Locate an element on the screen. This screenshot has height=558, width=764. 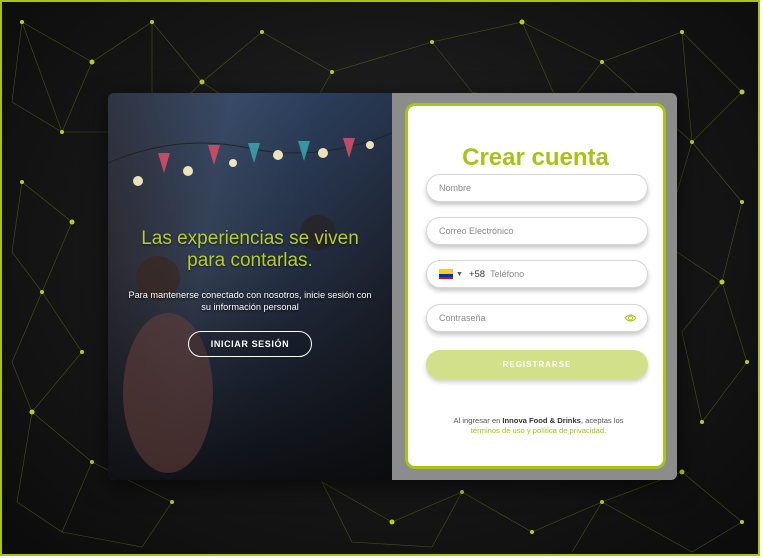
chevron-down-icon: ▼ is located at coordinates (459, 274).